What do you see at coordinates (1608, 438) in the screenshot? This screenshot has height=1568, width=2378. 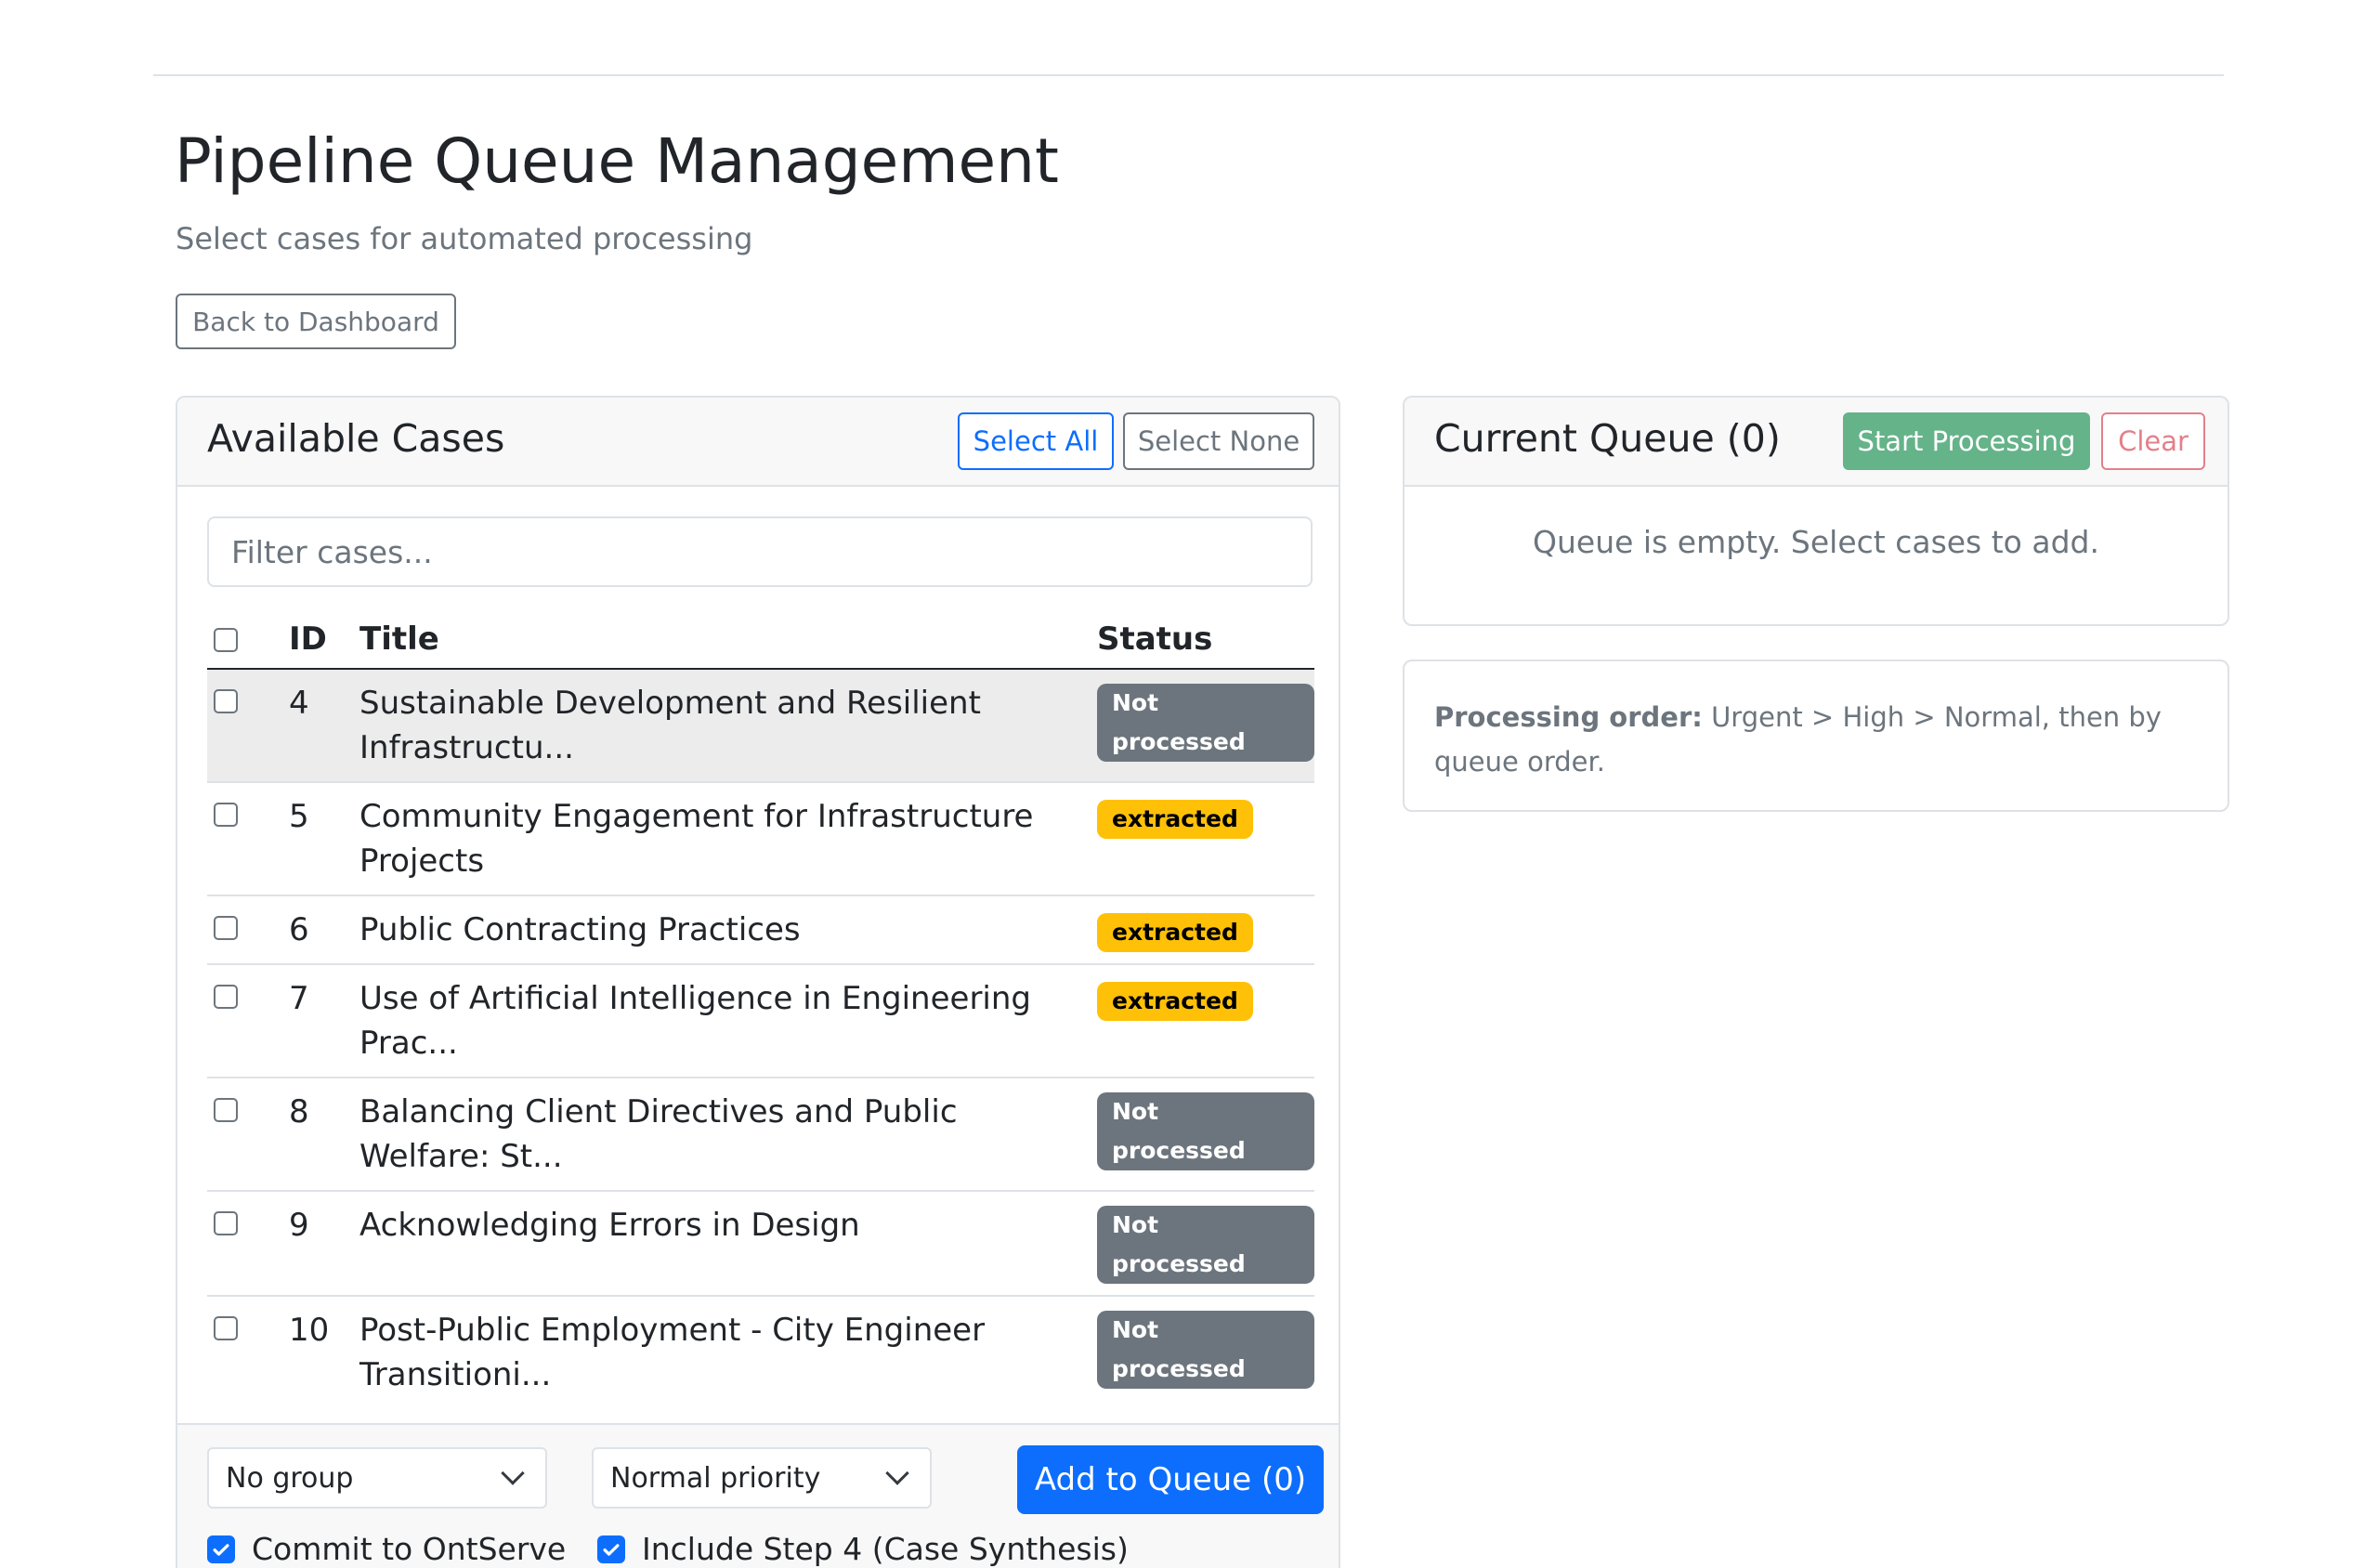 I see `current-queue-title: Current Queue (0)` at bounding box center [1608, 438].